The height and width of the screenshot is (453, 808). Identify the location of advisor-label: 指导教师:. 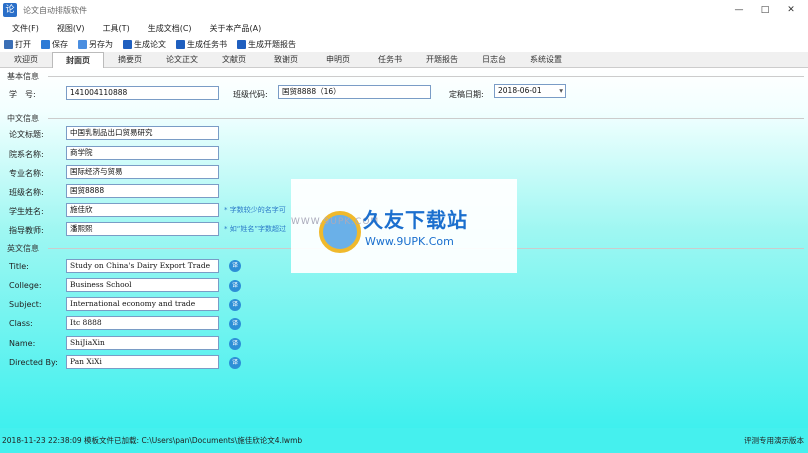
(26, 230).